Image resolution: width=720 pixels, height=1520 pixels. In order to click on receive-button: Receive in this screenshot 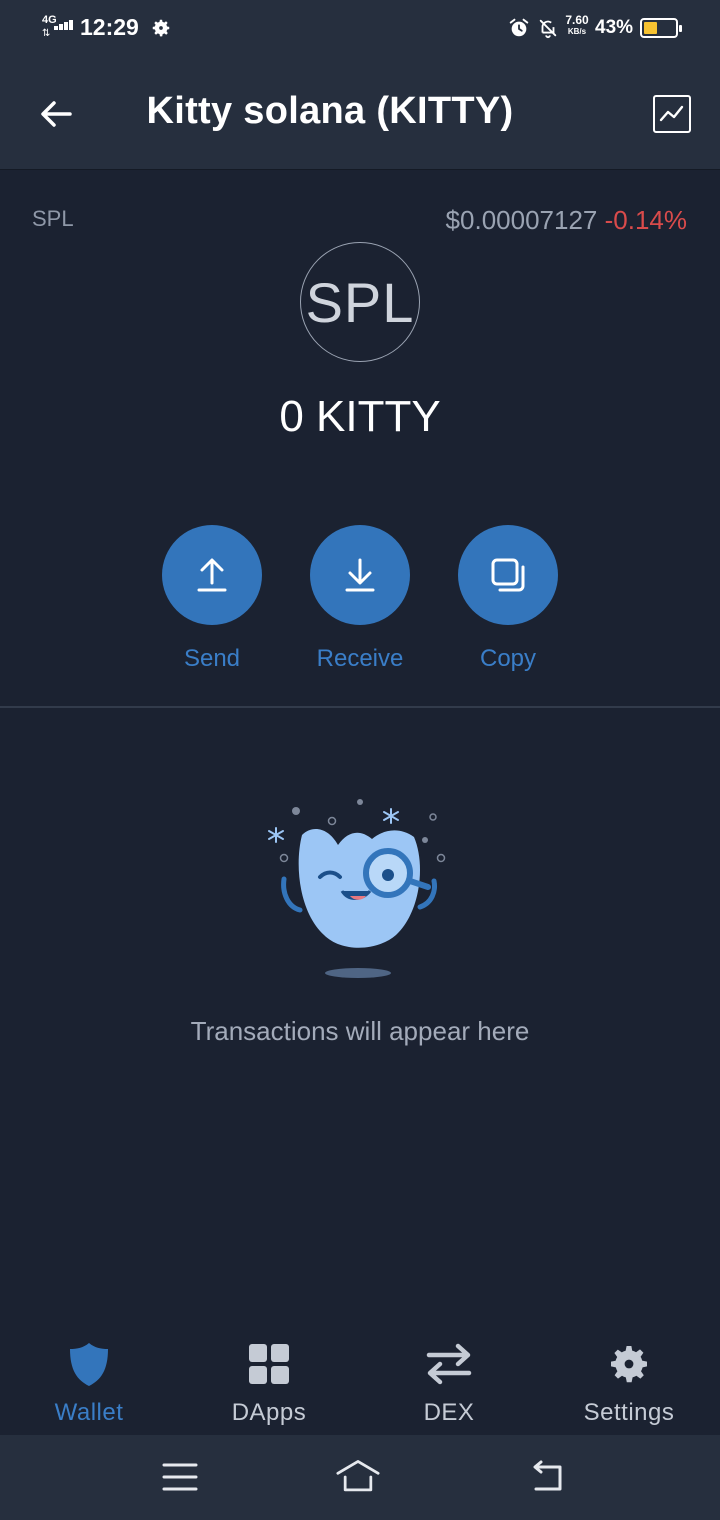, I will do `click(360, 599)`.